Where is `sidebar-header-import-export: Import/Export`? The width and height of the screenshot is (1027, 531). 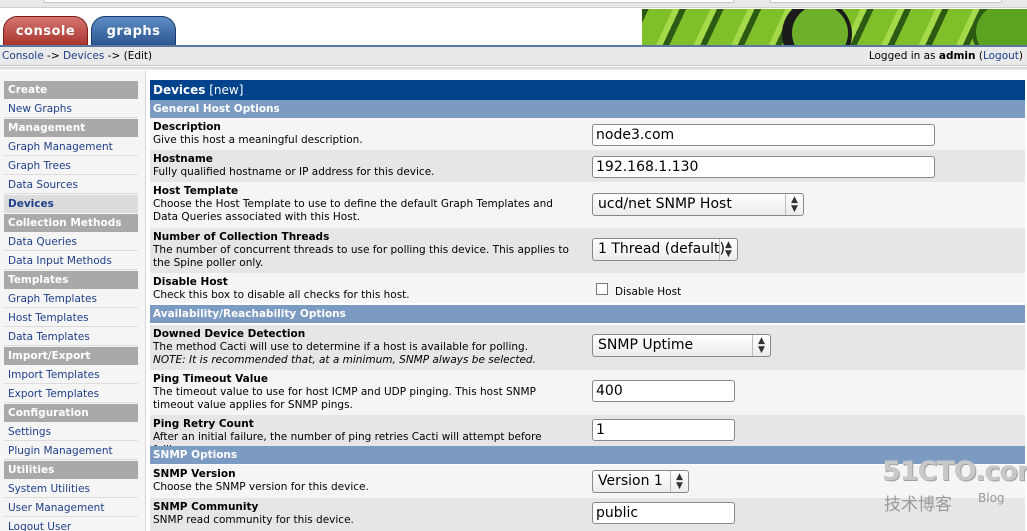 sidebar-header-import-export: Import/Export is located at coordinates (71, 356).